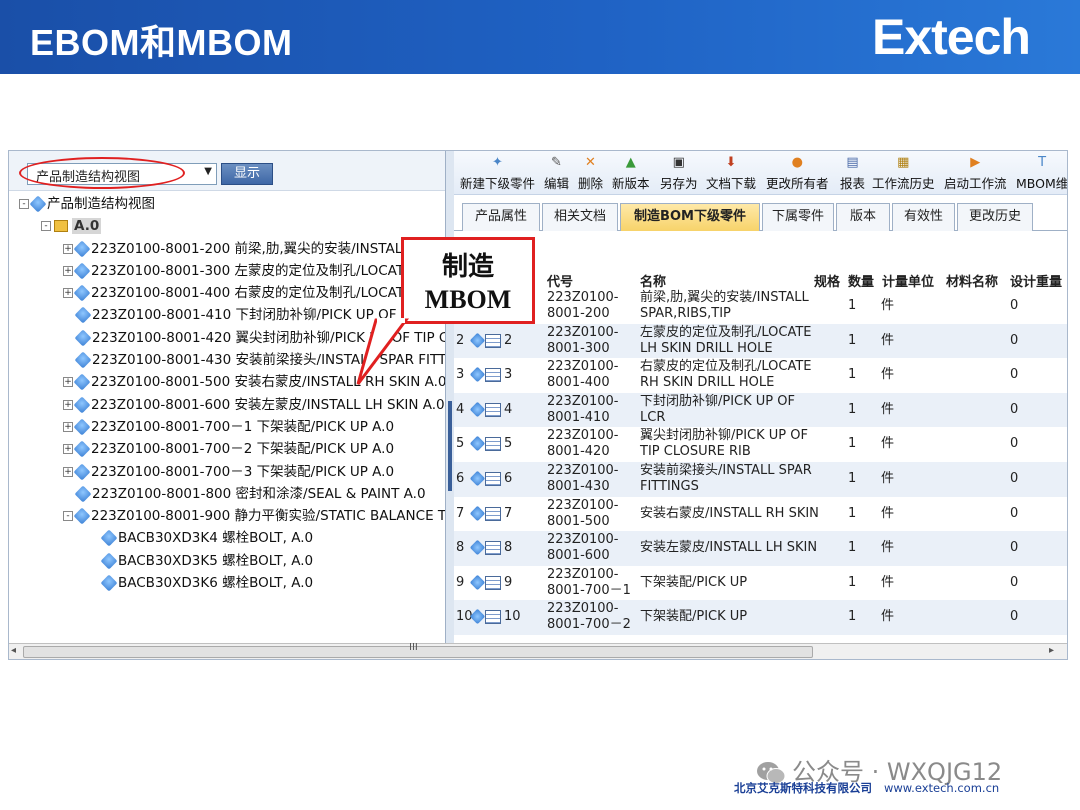 The height and width of the screenshot is (810, 1080). Describe the element at coordinates (1051, 650) in the screenshot. I see `scroll-right-icon: ▸` at that location.